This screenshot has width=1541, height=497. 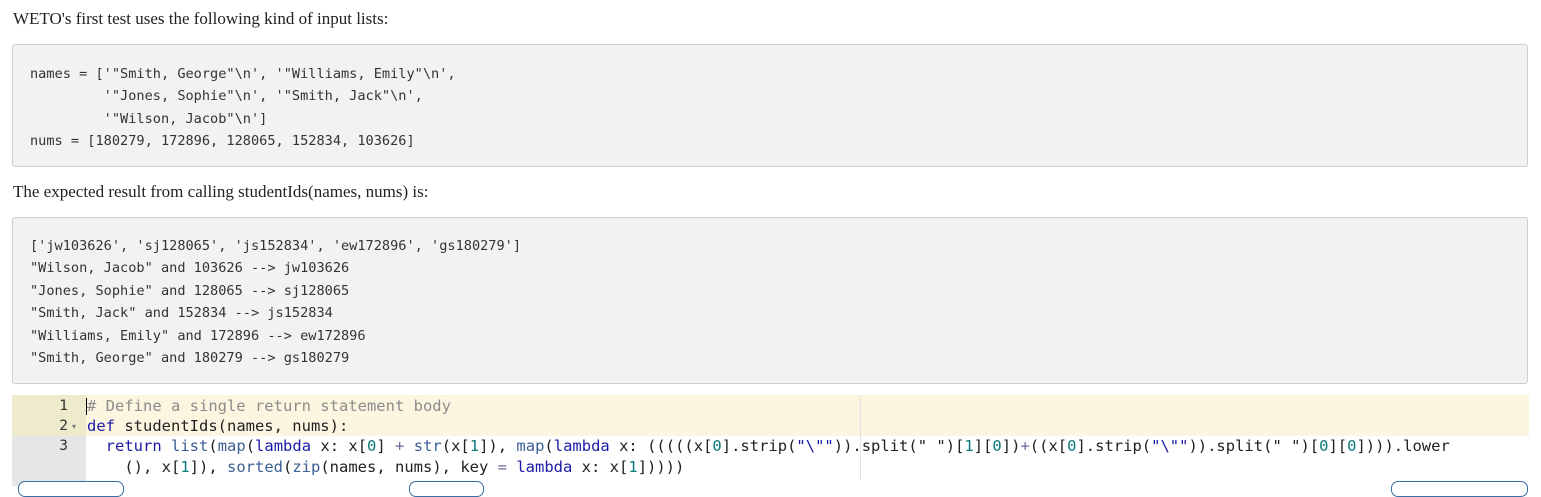 What do you see at coordinates (149, 118) in the screenshot?
I see `code-line: '"Wilson, Jacob"\n']` at bounding box center [149, 118].